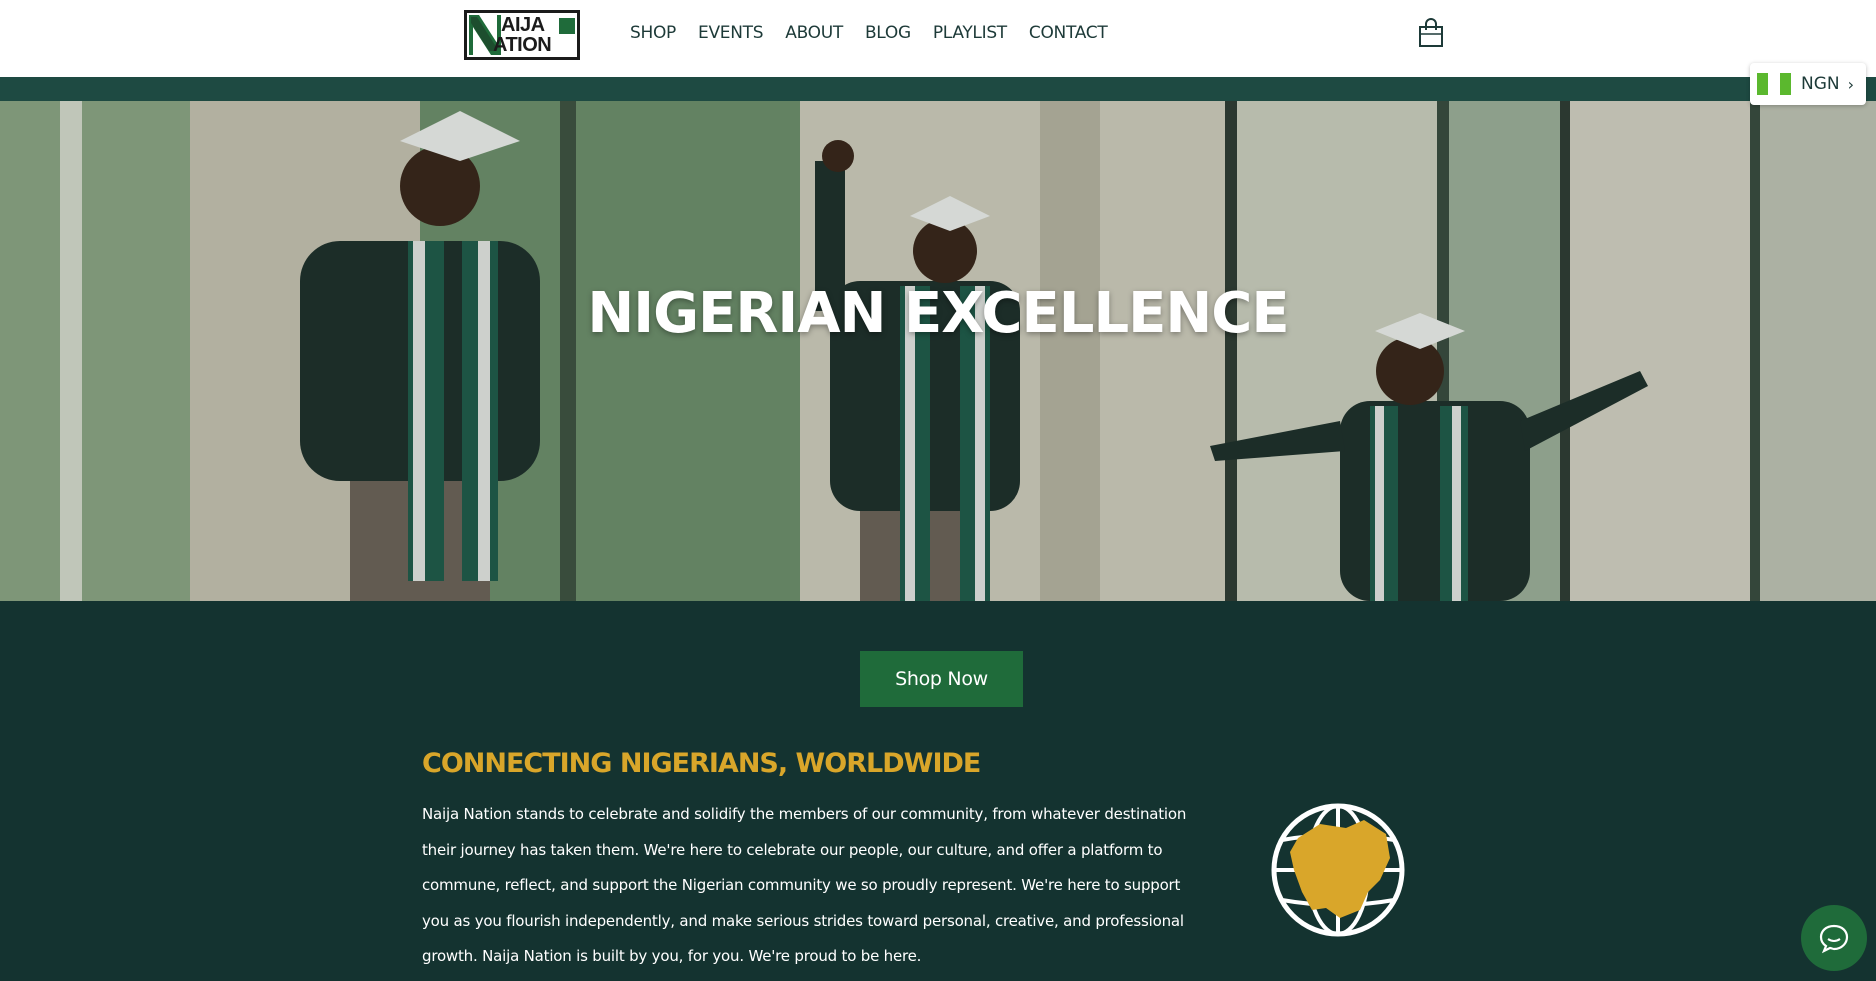 This screenshot has width=1876, height=981. Describe the element at coordinates (938, 313) in the screenshot. I see `hero-title: NIGERIAN EXCELLENCE` at that location.